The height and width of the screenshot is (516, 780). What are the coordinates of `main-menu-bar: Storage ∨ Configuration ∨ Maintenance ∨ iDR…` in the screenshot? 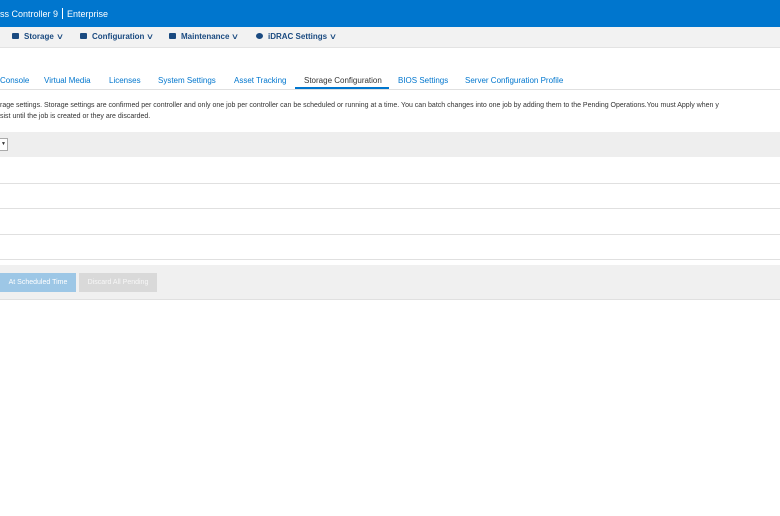 It's located at (390, 37).